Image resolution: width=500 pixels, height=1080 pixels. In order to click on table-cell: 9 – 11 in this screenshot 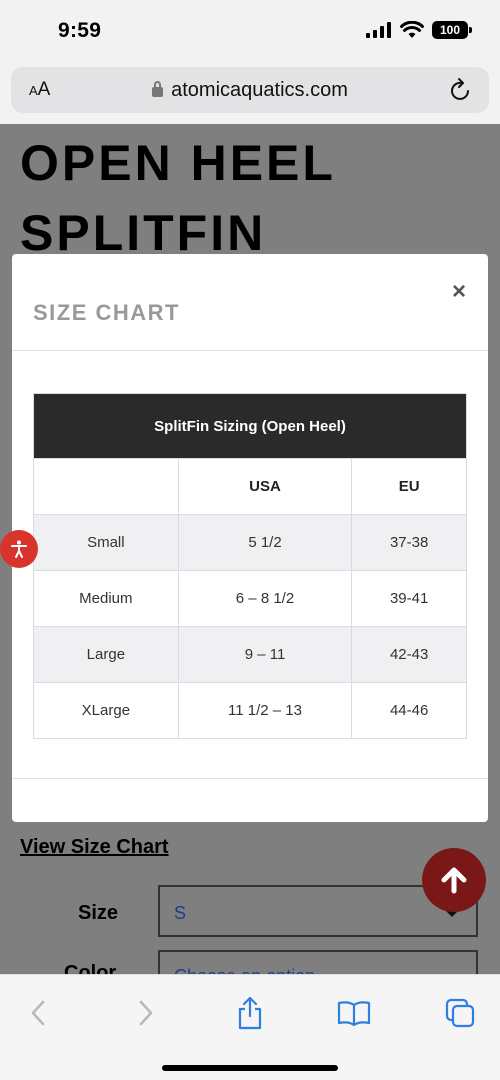, I will do `click(265, 654)`.